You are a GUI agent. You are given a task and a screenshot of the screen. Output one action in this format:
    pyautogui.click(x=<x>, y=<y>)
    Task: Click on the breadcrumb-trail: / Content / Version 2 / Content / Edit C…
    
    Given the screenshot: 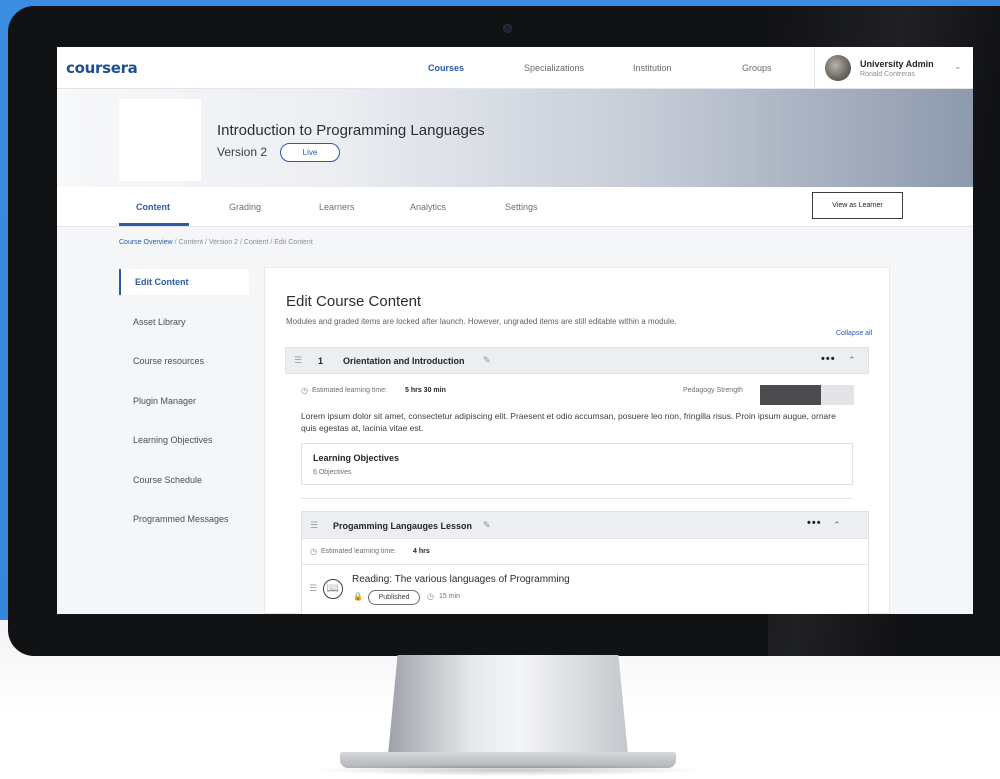 What is the action you would take?
    pyautogui.click(x=242, y=242)
    